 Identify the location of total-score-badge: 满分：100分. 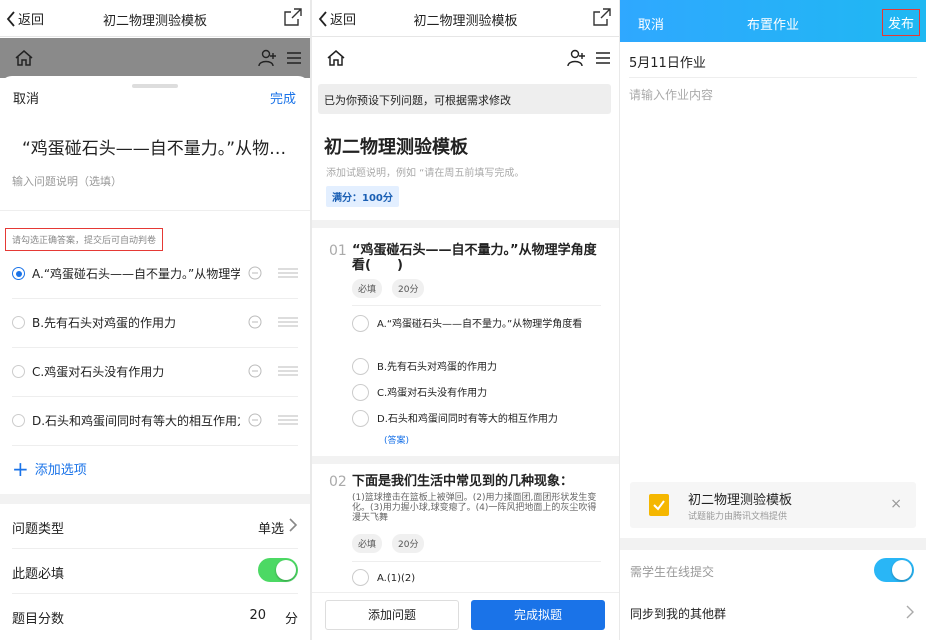
(362, 196).